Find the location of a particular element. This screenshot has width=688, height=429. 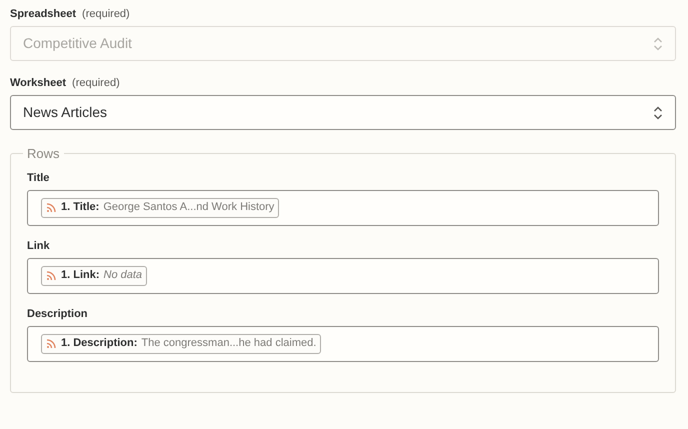

field-label: Spreadsheet is located at coordinates (43, 14).